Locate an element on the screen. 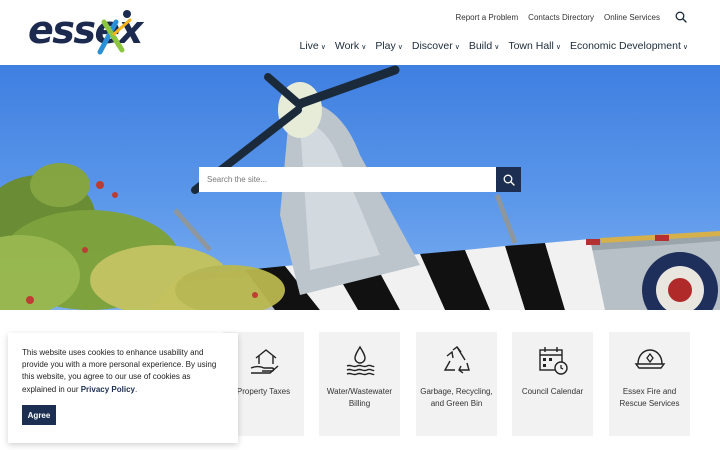 The image size is (720, 450). util-link-online-services: Online Services is located at coordinates (632, 17).